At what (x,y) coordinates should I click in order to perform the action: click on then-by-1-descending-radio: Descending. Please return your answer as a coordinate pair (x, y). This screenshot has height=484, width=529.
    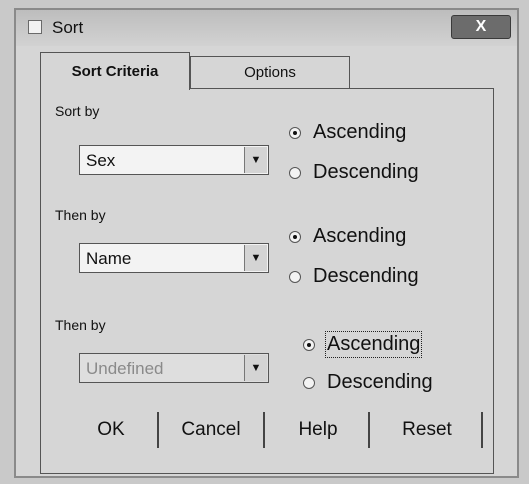
    Looking at the image, I should click on (354, 276).